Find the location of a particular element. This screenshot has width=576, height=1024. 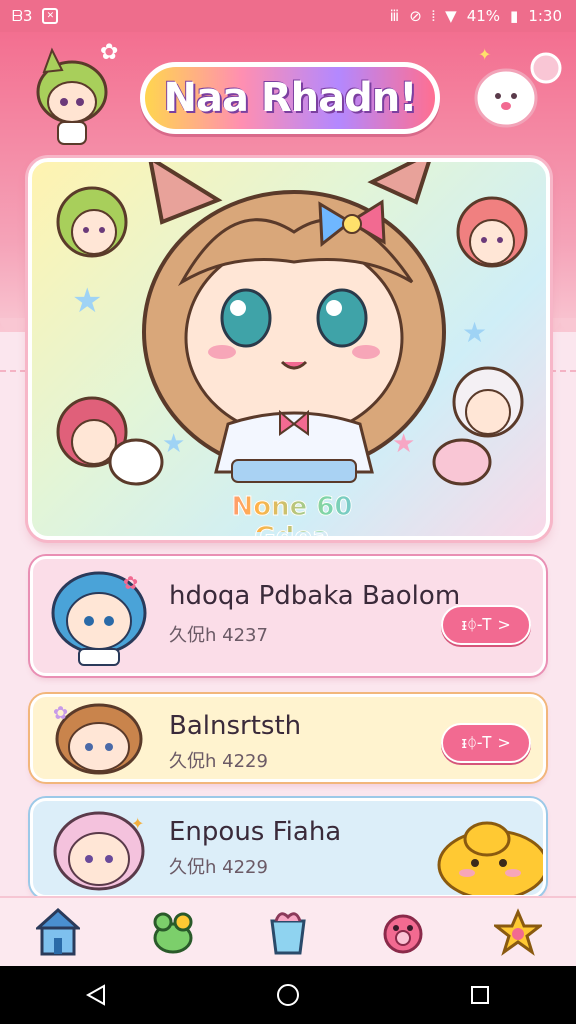

nav-shop is located at coordinates (288, 932).